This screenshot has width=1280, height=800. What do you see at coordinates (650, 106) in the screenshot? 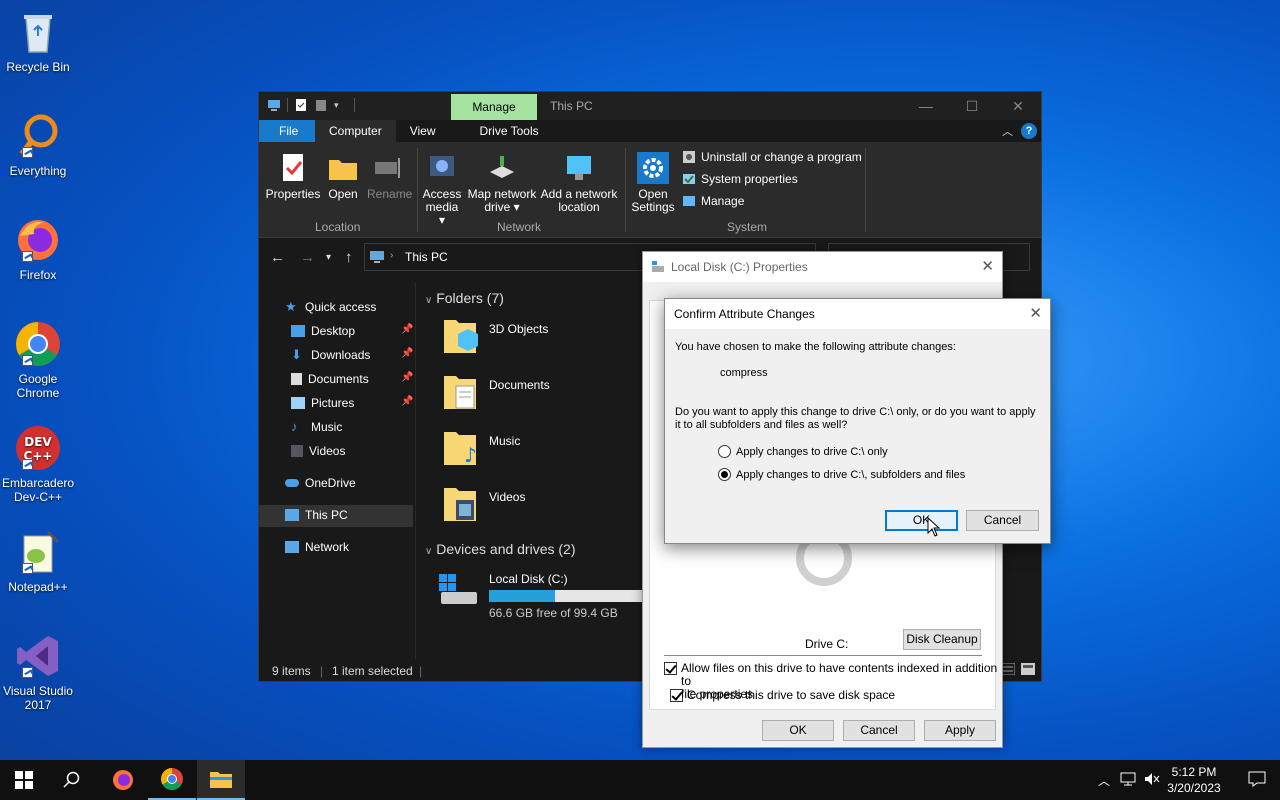
I see `explorer-titlebar: ▾ Manage This PC — ☐ ✕` at bounding box center [650, 106].